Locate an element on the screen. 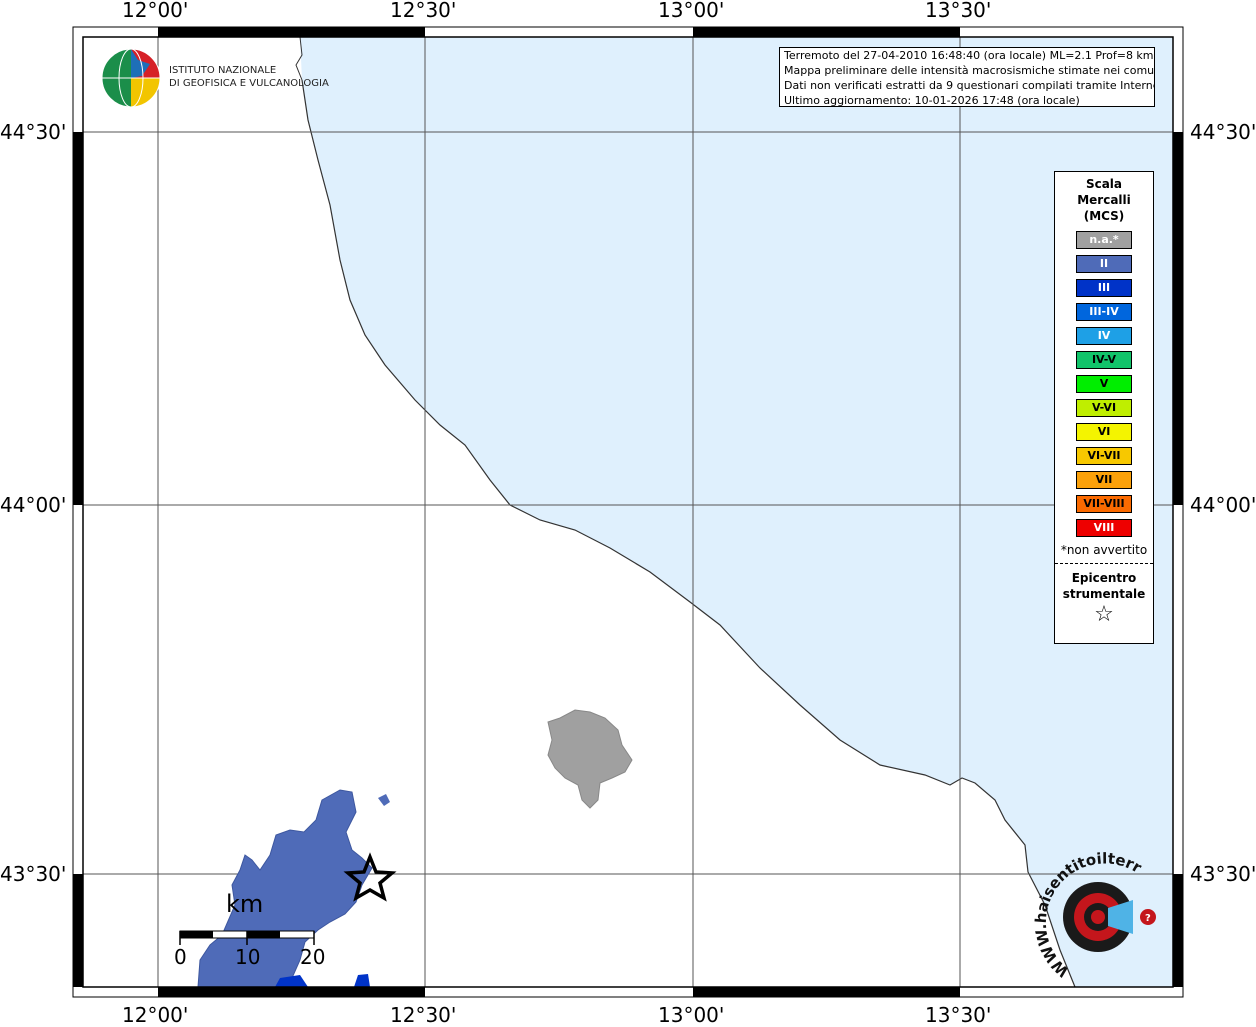  legend-swatch-12: VIII is located at coordinates (1104, 528).